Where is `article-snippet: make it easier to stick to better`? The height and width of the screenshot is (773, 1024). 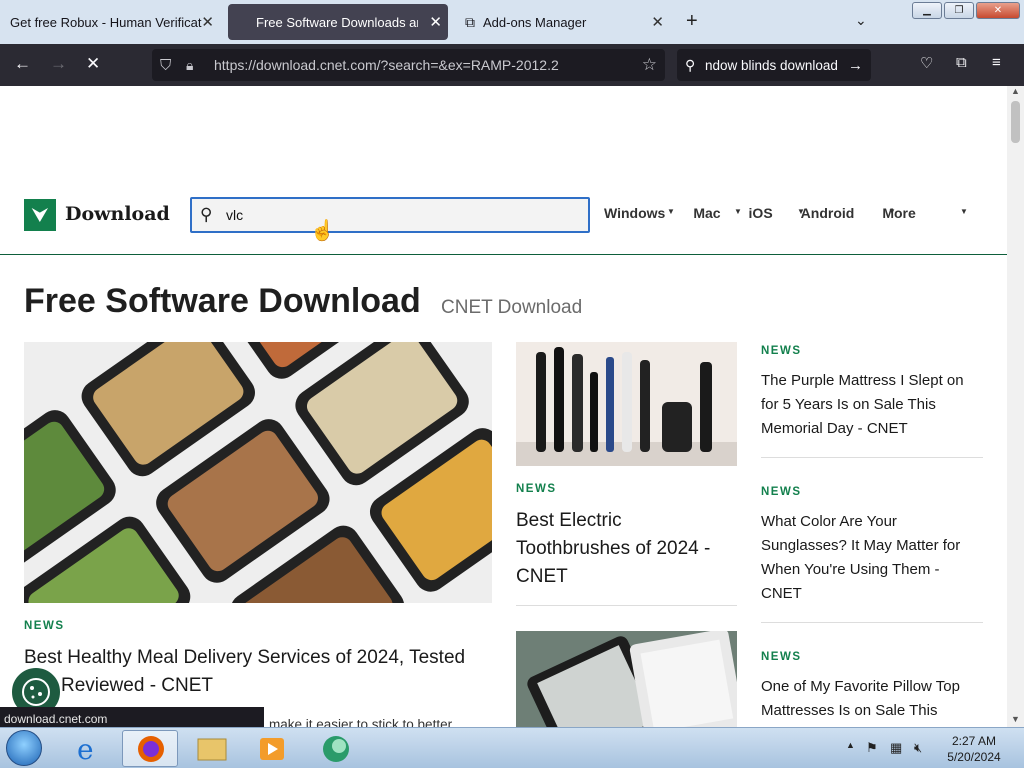 article-snippet: make it easier to stick to better is located at coordinates (361, 722).